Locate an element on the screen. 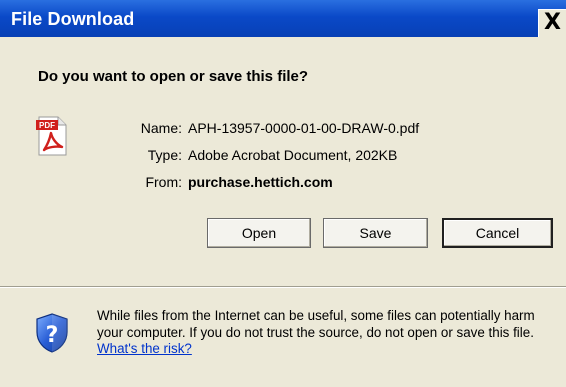  cancel-button: Cancel is located at coordinates (497, 233).